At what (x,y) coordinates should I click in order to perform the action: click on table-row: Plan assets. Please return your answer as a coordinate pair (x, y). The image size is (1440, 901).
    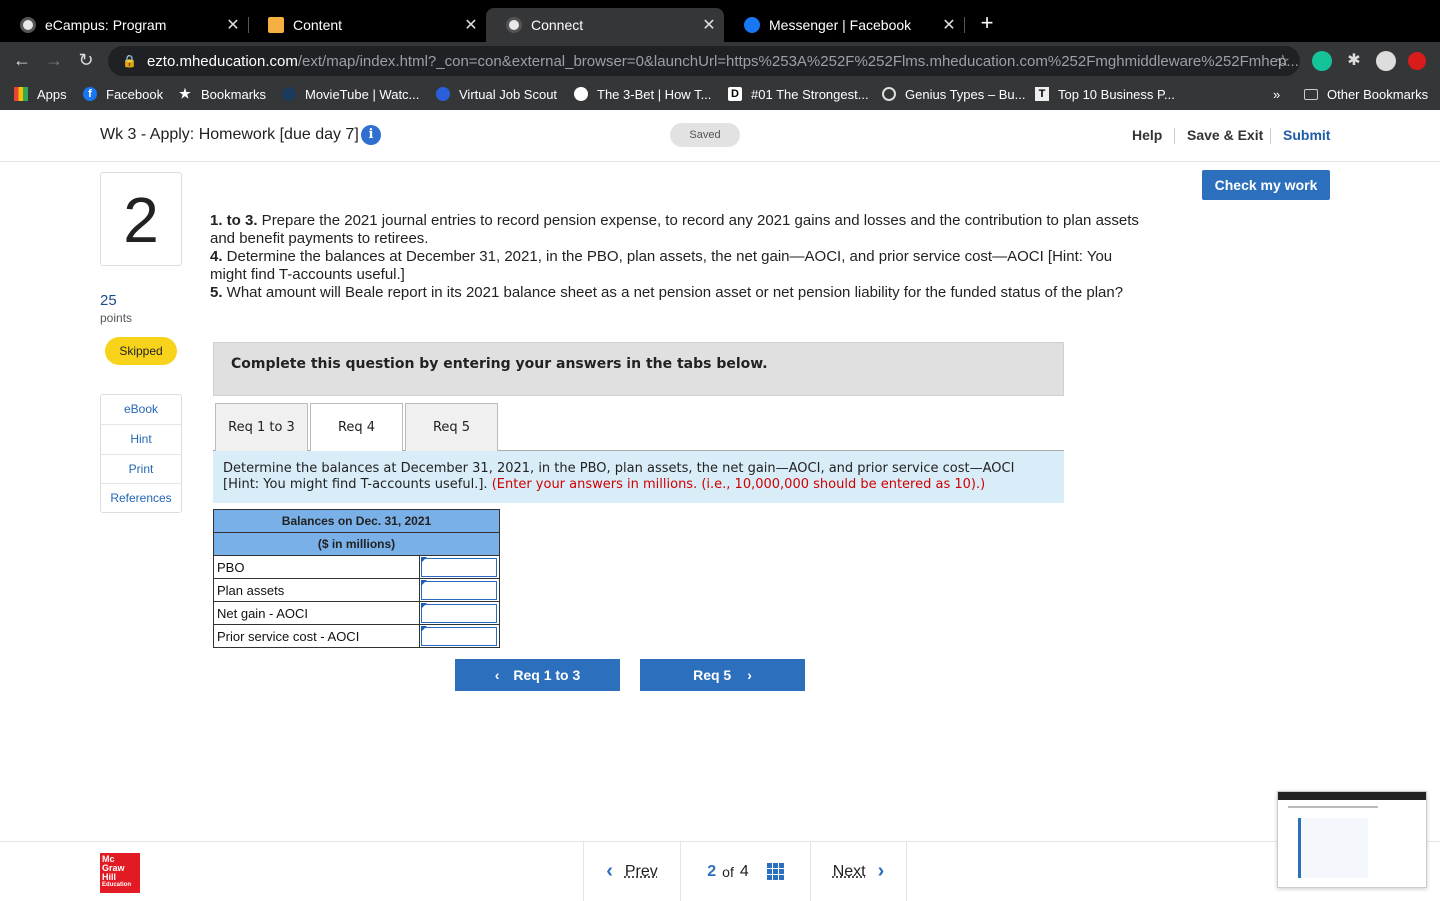
    Looking at the image, I should click on (356, 590).